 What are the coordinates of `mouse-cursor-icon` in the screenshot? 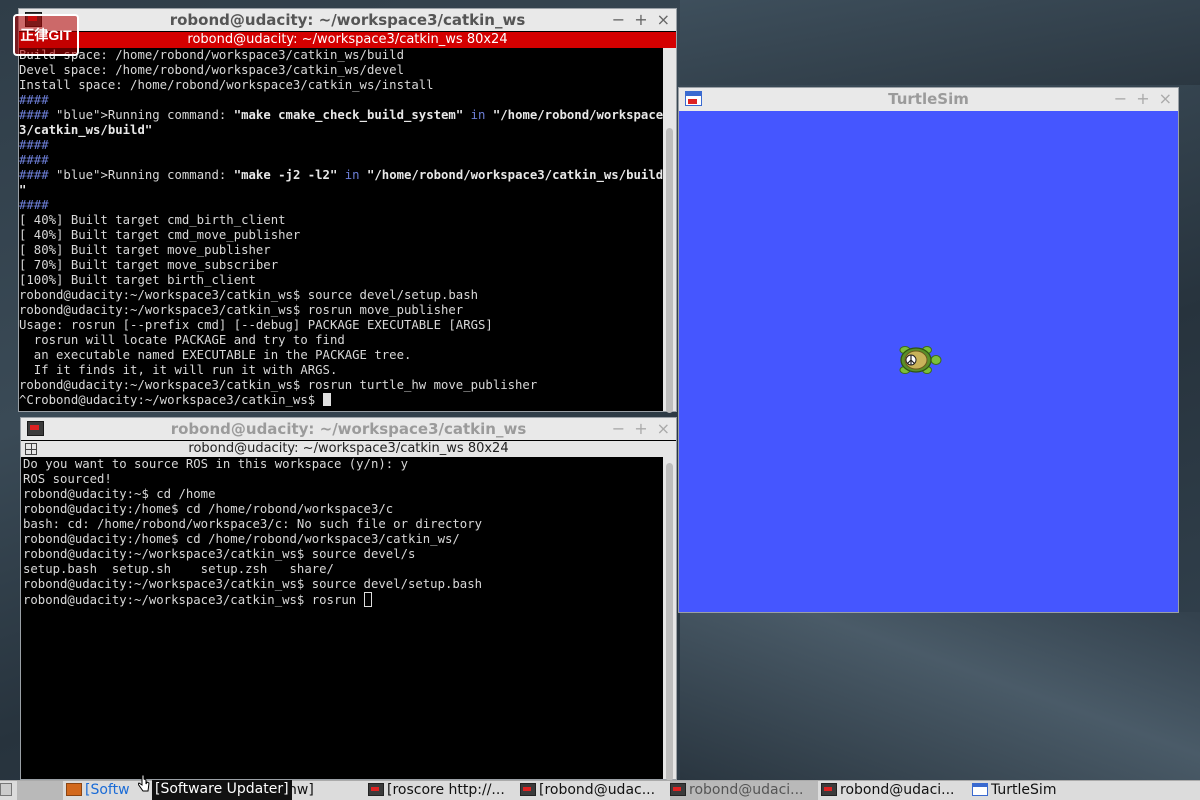 It's located at (144, 783).